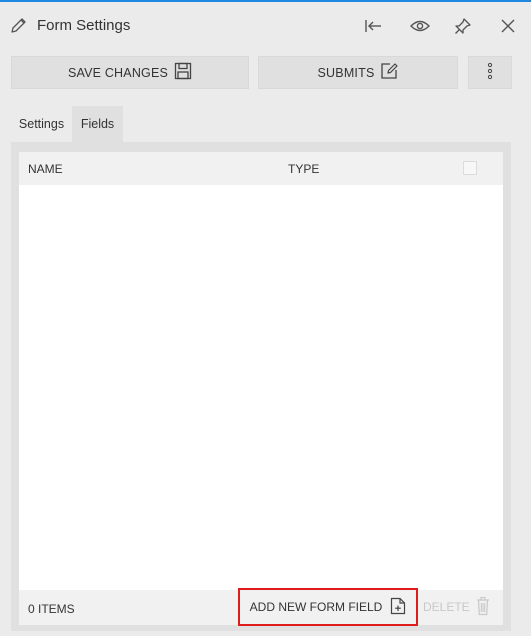 The height and width of the screenshot is (636, 531). What do you see at coordinates (389, 72) in the screenshot?
I see `edit-document-icon` at bounding box center [389, 72].